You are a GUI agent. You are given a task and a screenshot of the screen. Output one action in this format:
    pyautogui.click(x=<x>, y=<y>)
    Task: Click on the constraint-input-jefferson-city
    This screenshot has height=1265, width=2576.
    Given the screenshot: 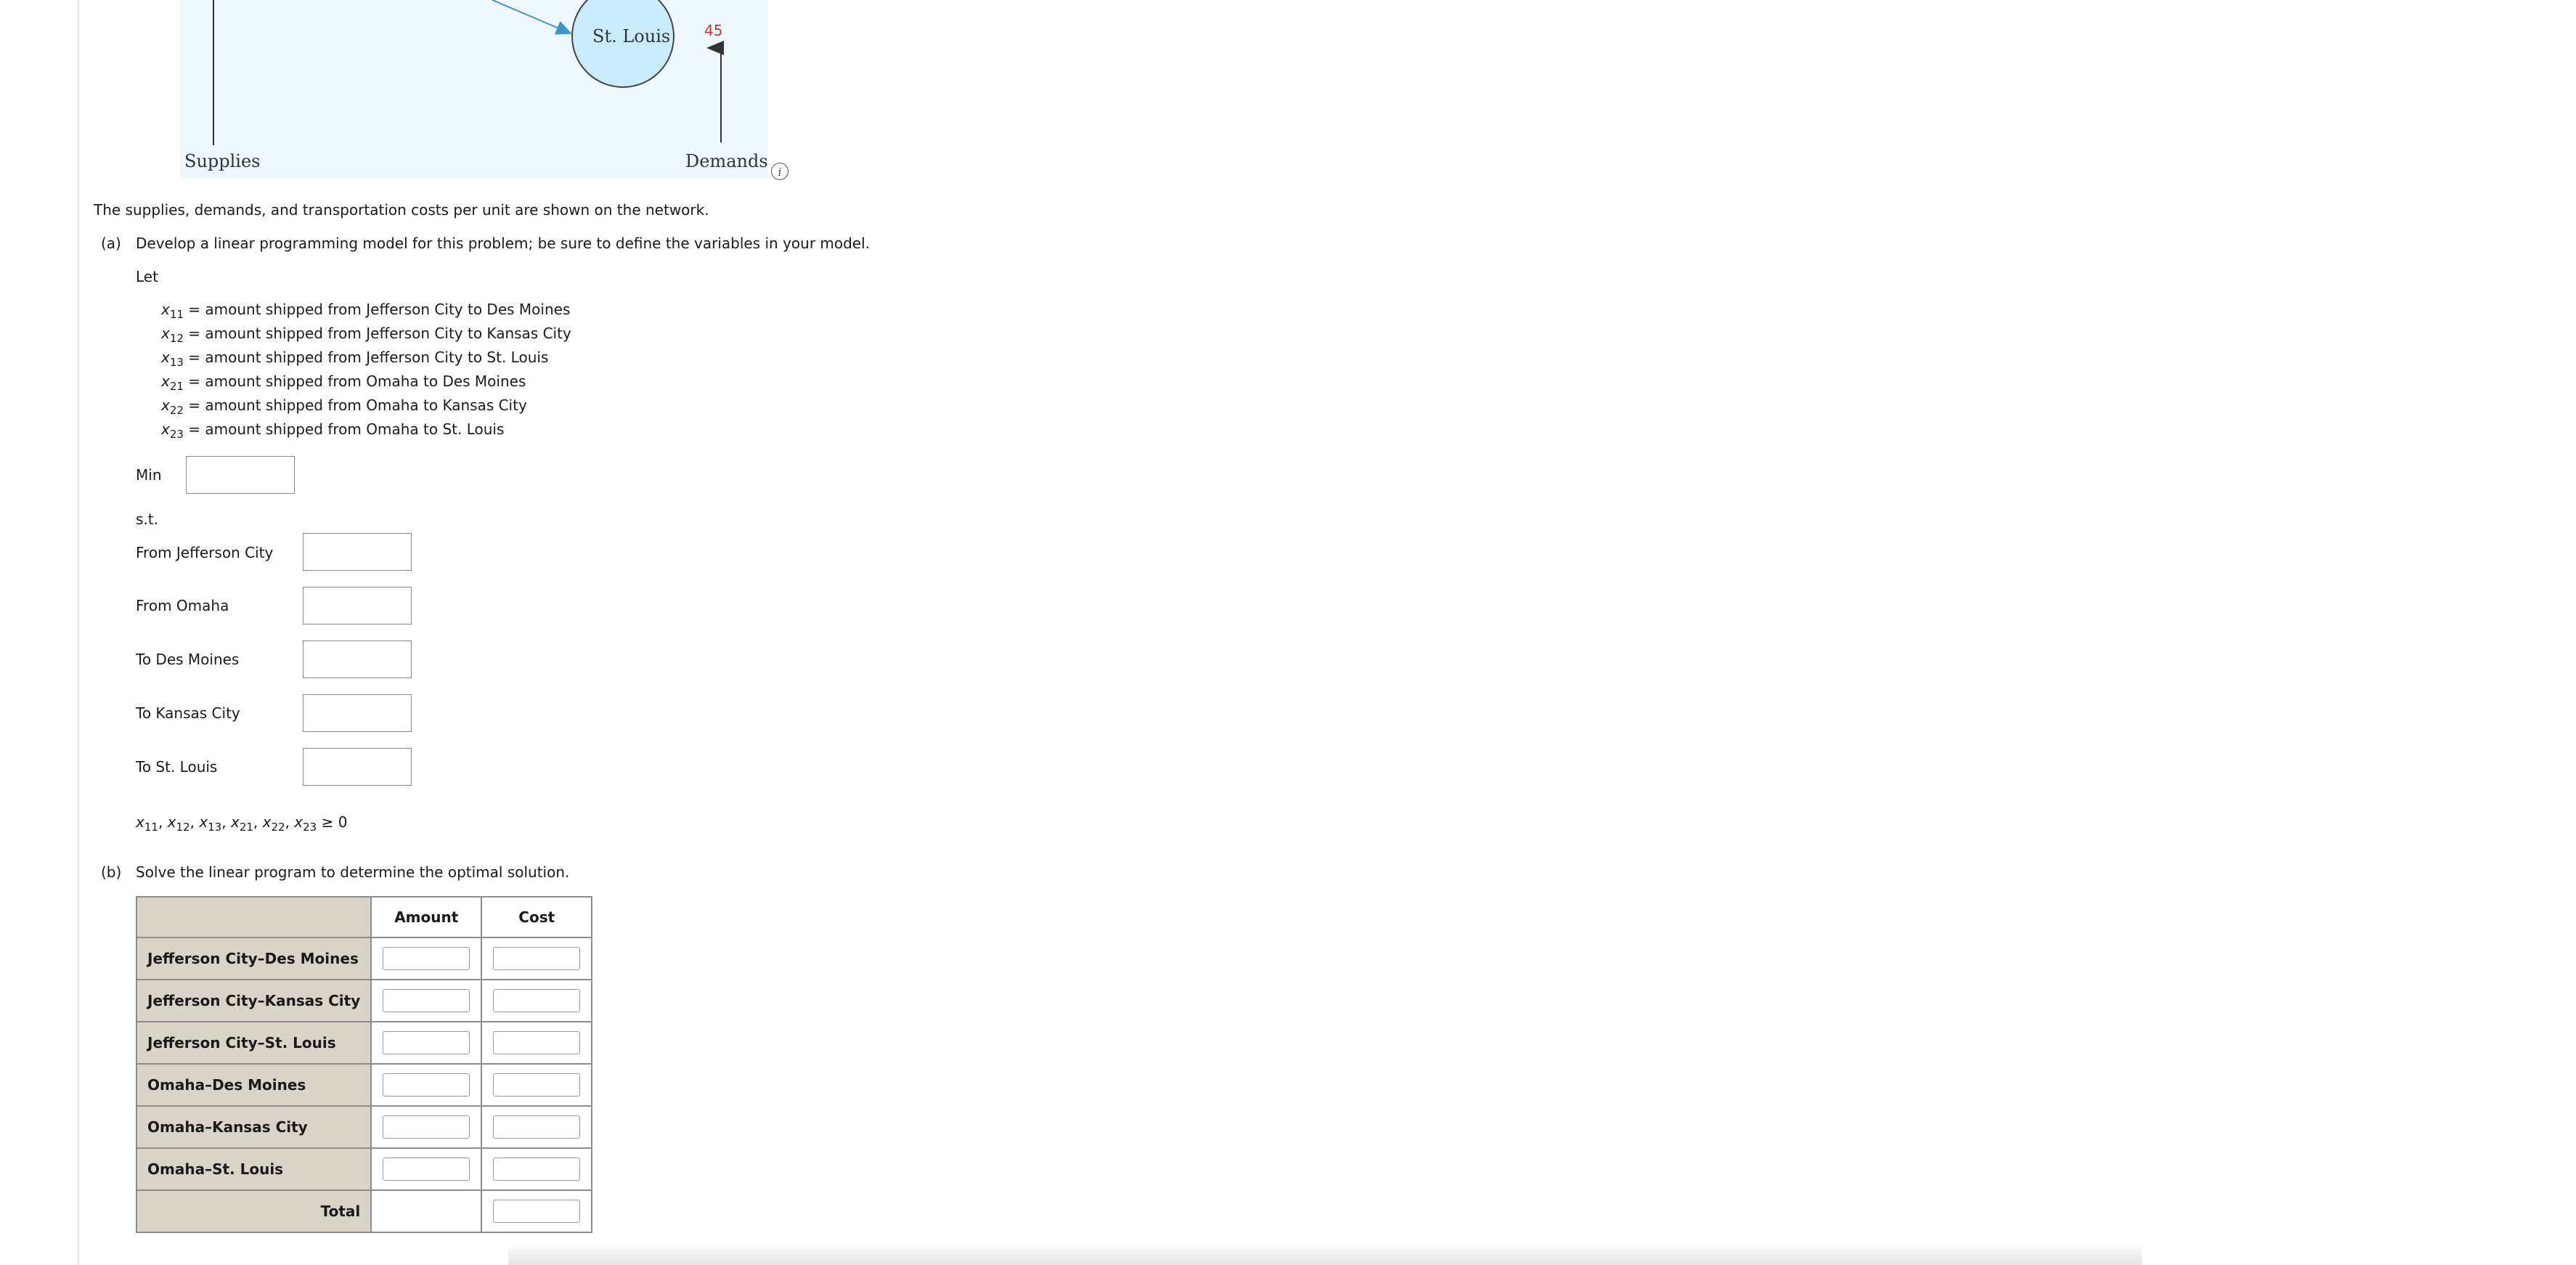 What is the action you would take?
    pyautogui.click(x=357, y=552)
    